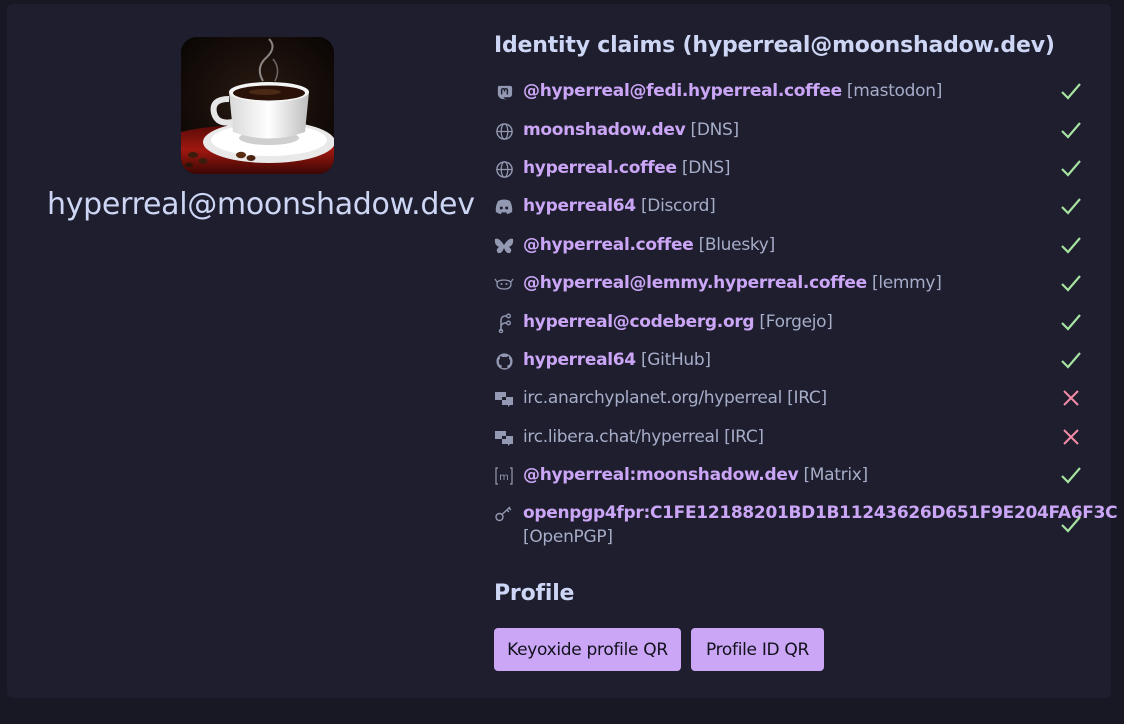 The image size is (1124, 724). Describe the element at coordinates (600, 168) in the screenshot. I see `claim-link: hyperreal.coffee` at that location.